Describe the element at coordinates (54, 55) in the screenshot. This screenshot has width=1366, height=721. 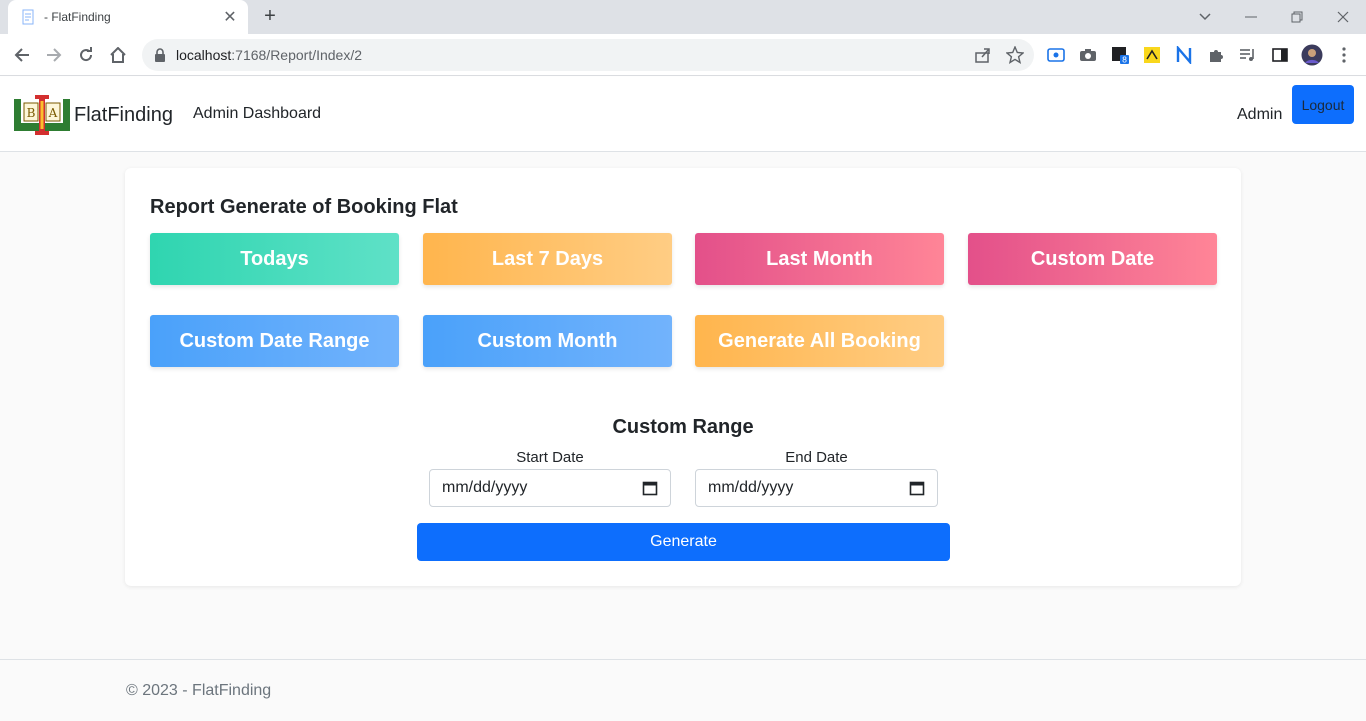
I see `forward-icon` at that location.